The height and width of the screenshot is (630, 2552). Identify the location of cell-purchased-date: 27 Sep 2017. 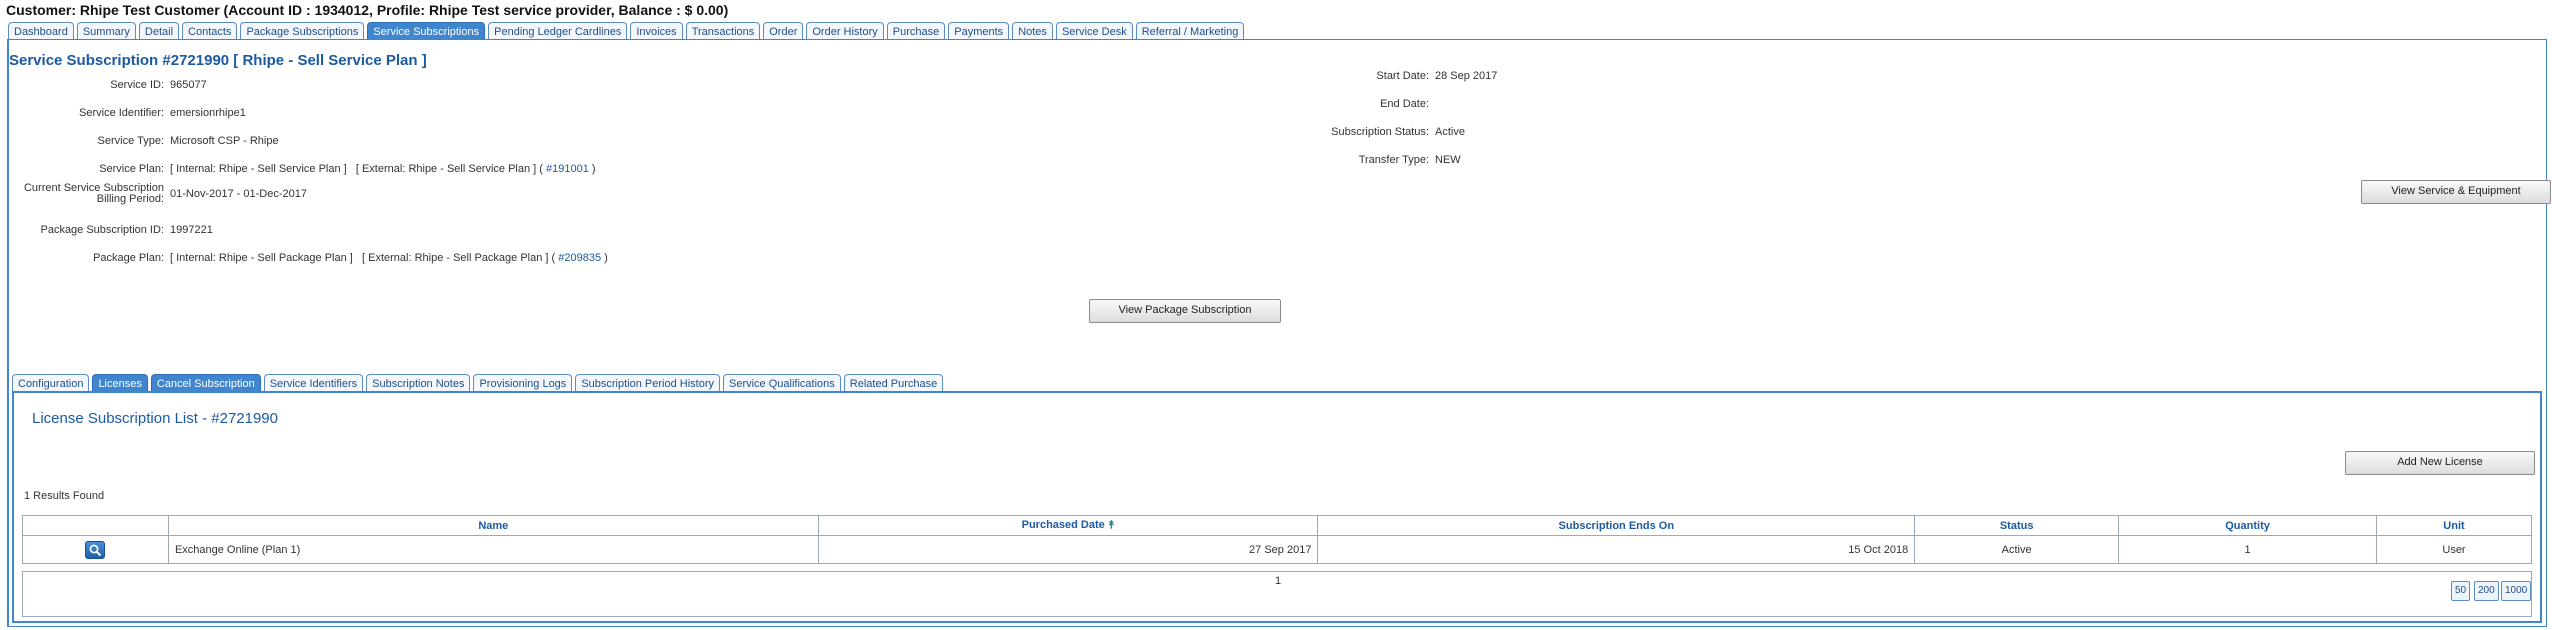
(1068, 549).